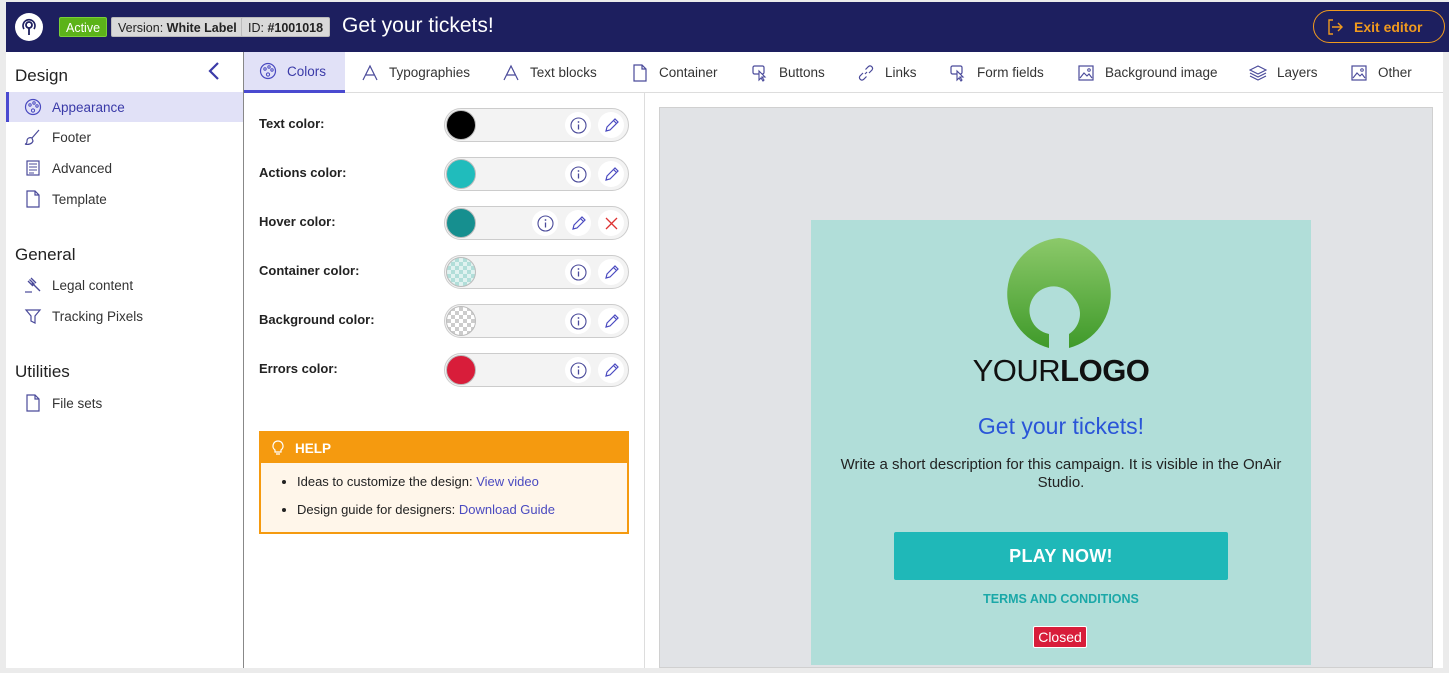 Image resolution: width=1449 pixels, height=673 pixels. What do you see at coordinates (507, 481) in the screenshot?
I see `view-video-link: View video` at bounding box center [507, 481].